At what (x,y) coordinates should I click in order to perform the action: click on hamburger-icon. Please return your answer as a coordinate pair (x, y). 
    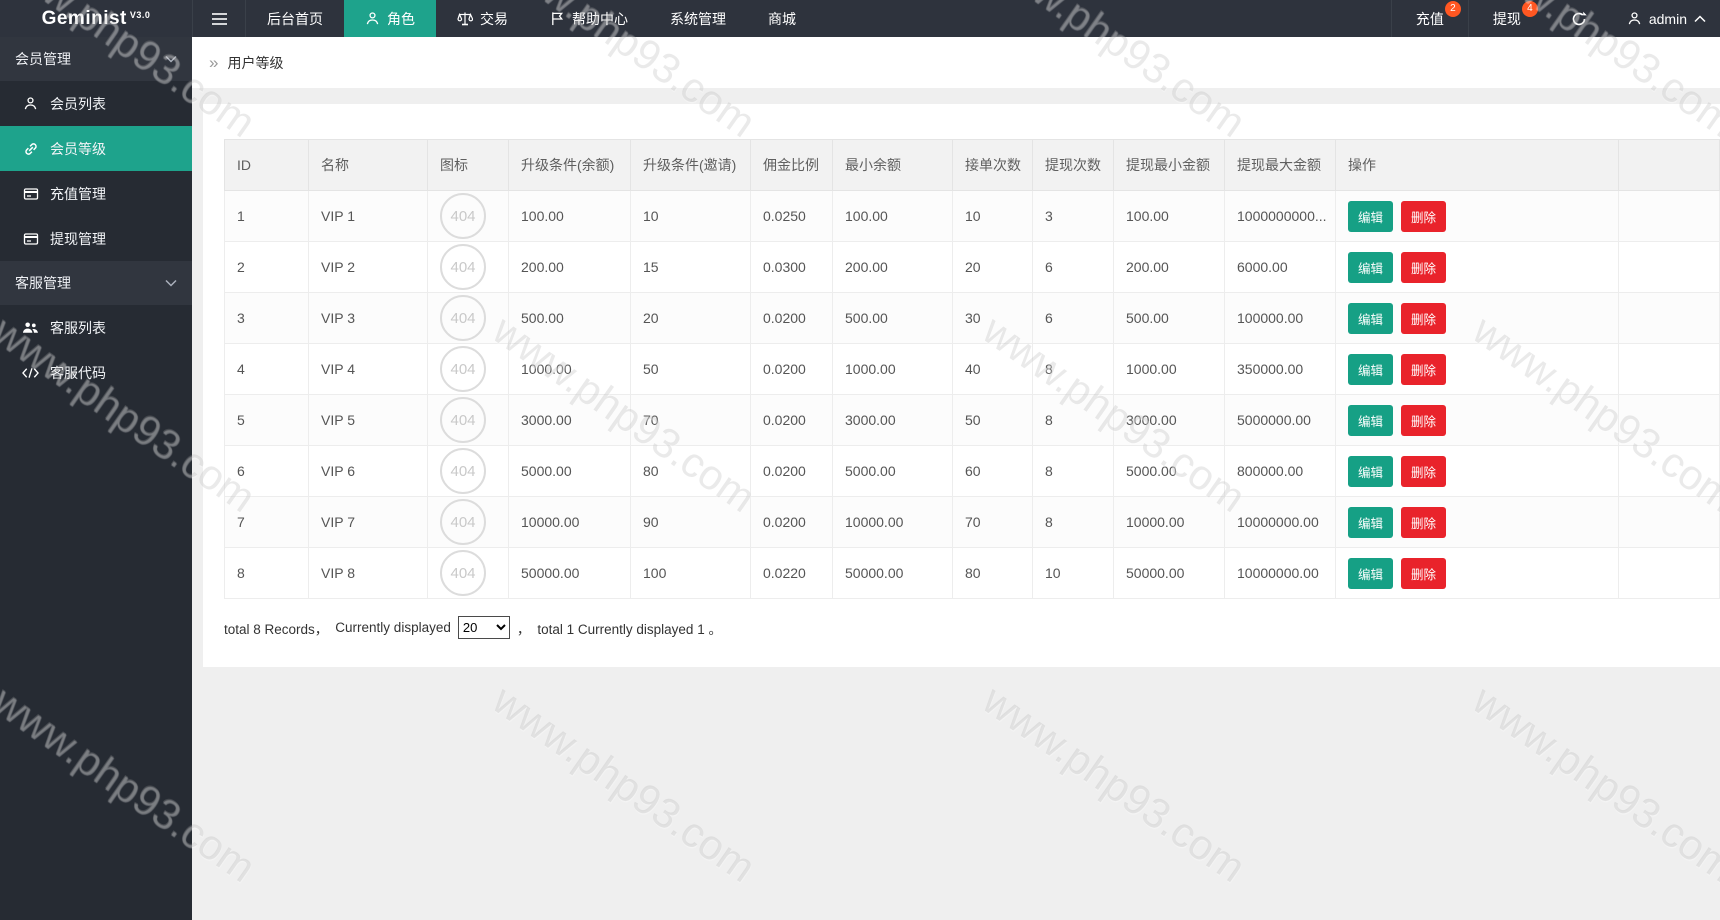
    Looking at the image, I should click on (219, 19).